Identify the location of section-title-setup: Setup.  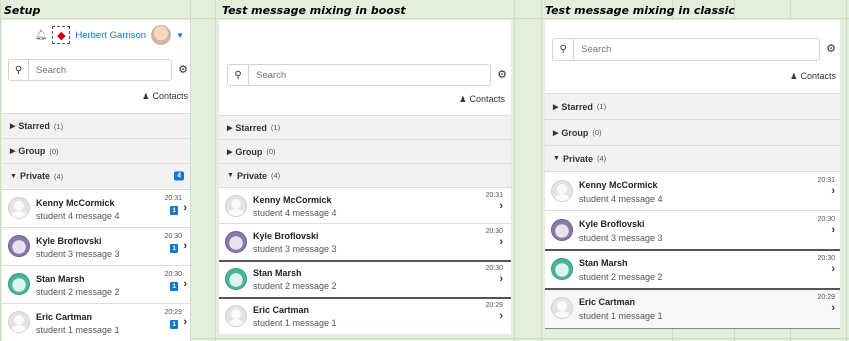
(22, 10).